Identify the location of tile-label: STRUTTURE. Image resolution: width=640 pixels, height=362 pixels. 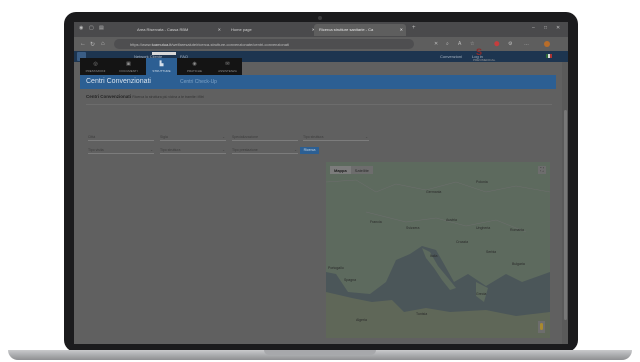
(161, 71).